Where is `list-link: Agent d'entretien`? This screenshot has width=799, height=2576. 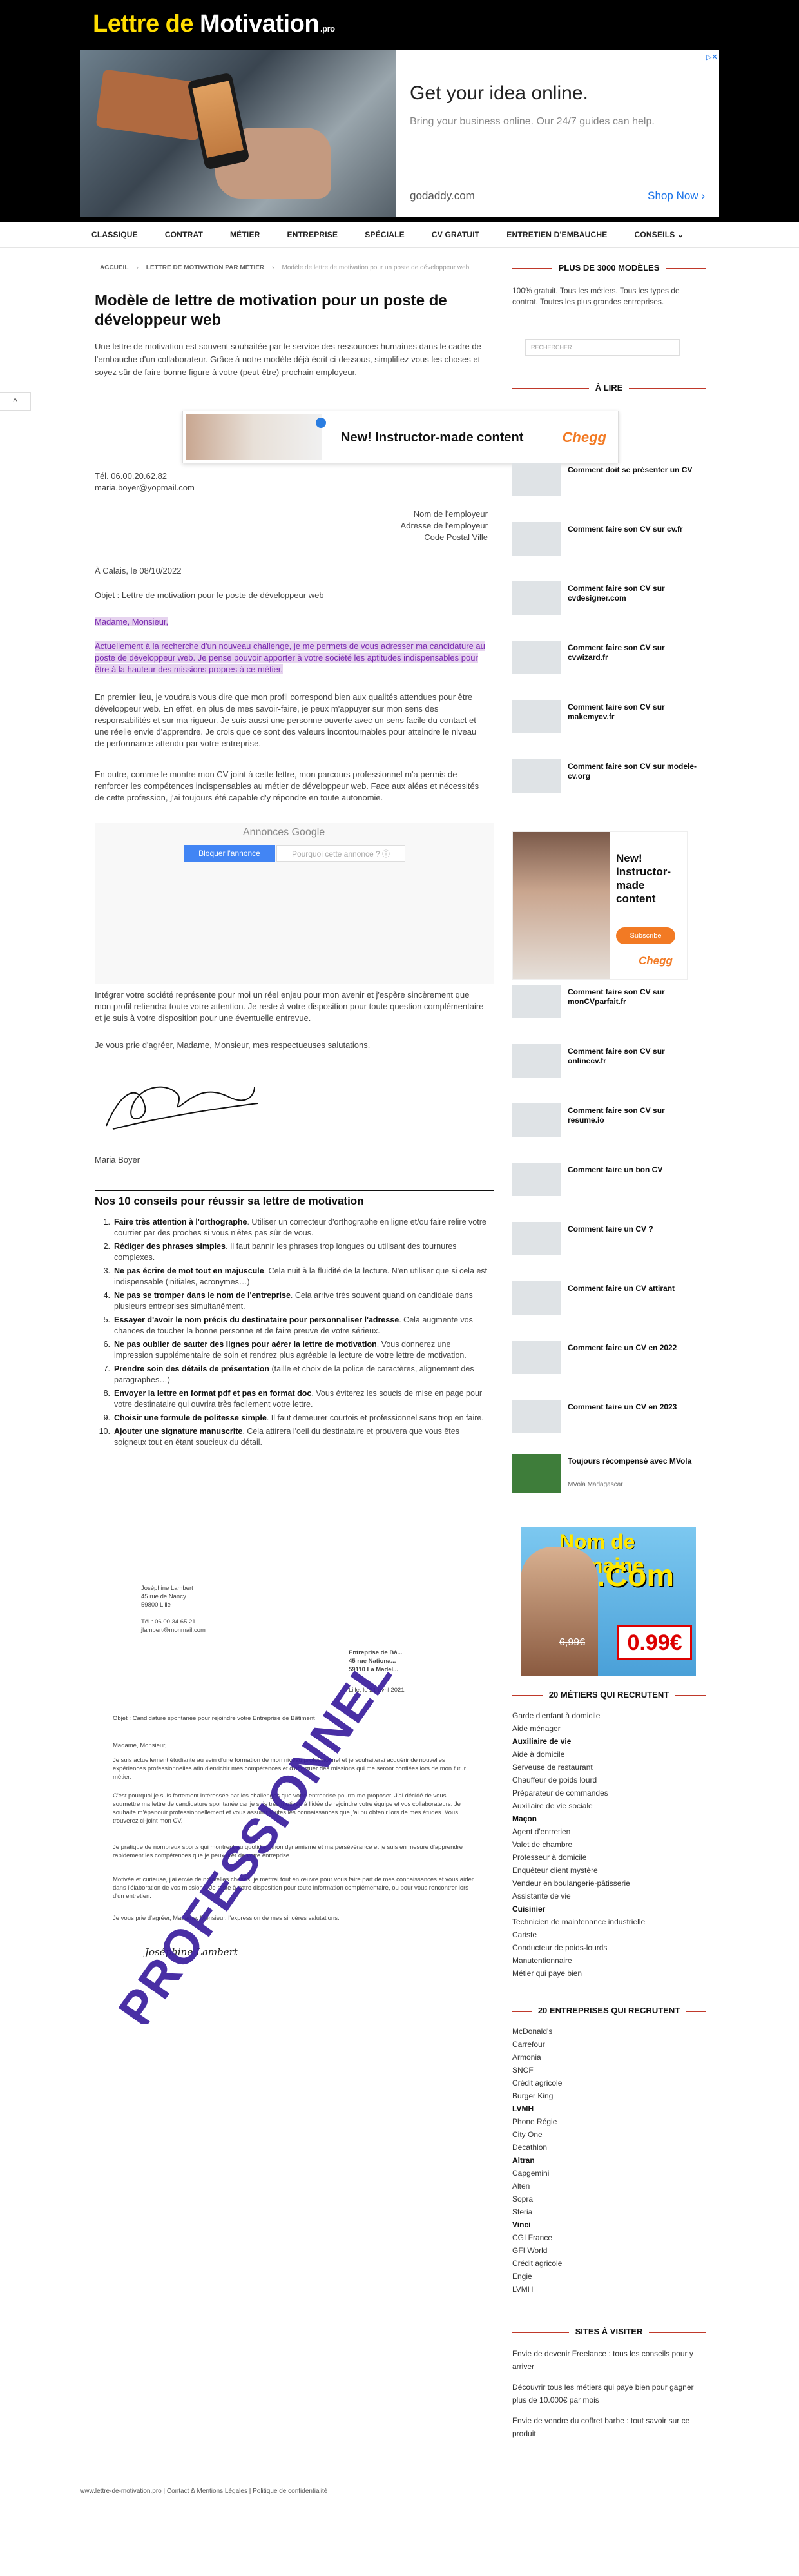
list-link: Agent d'entretien is located at coordinates (609, 1831).